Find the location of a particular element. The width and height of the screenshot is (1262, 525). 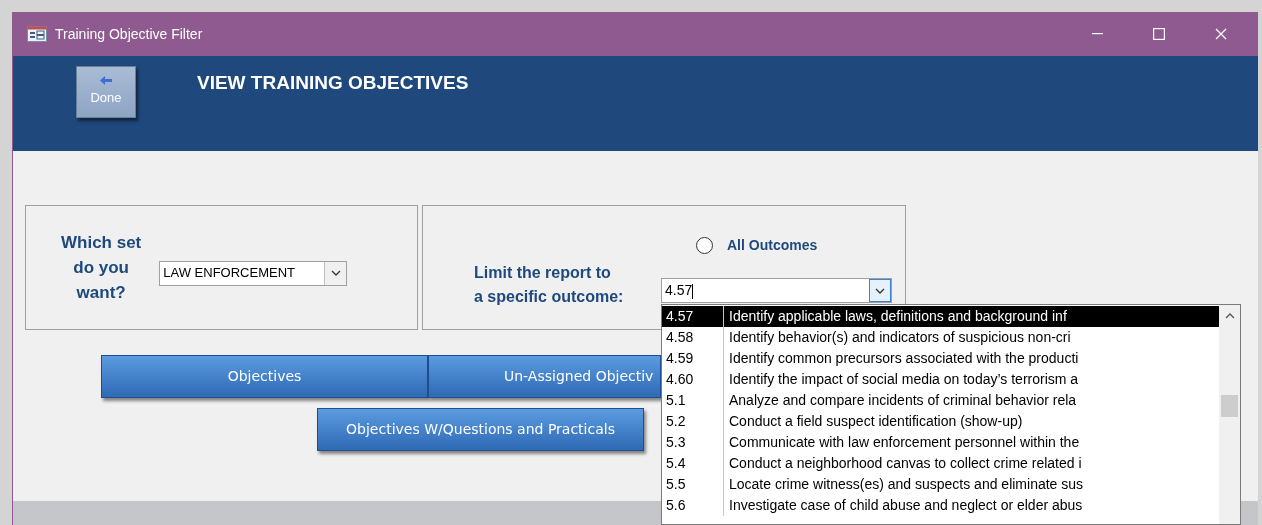

outcome-description: Identify behavior(s) and indicators of suspicious non-cri is located at coordinates (899, 337).